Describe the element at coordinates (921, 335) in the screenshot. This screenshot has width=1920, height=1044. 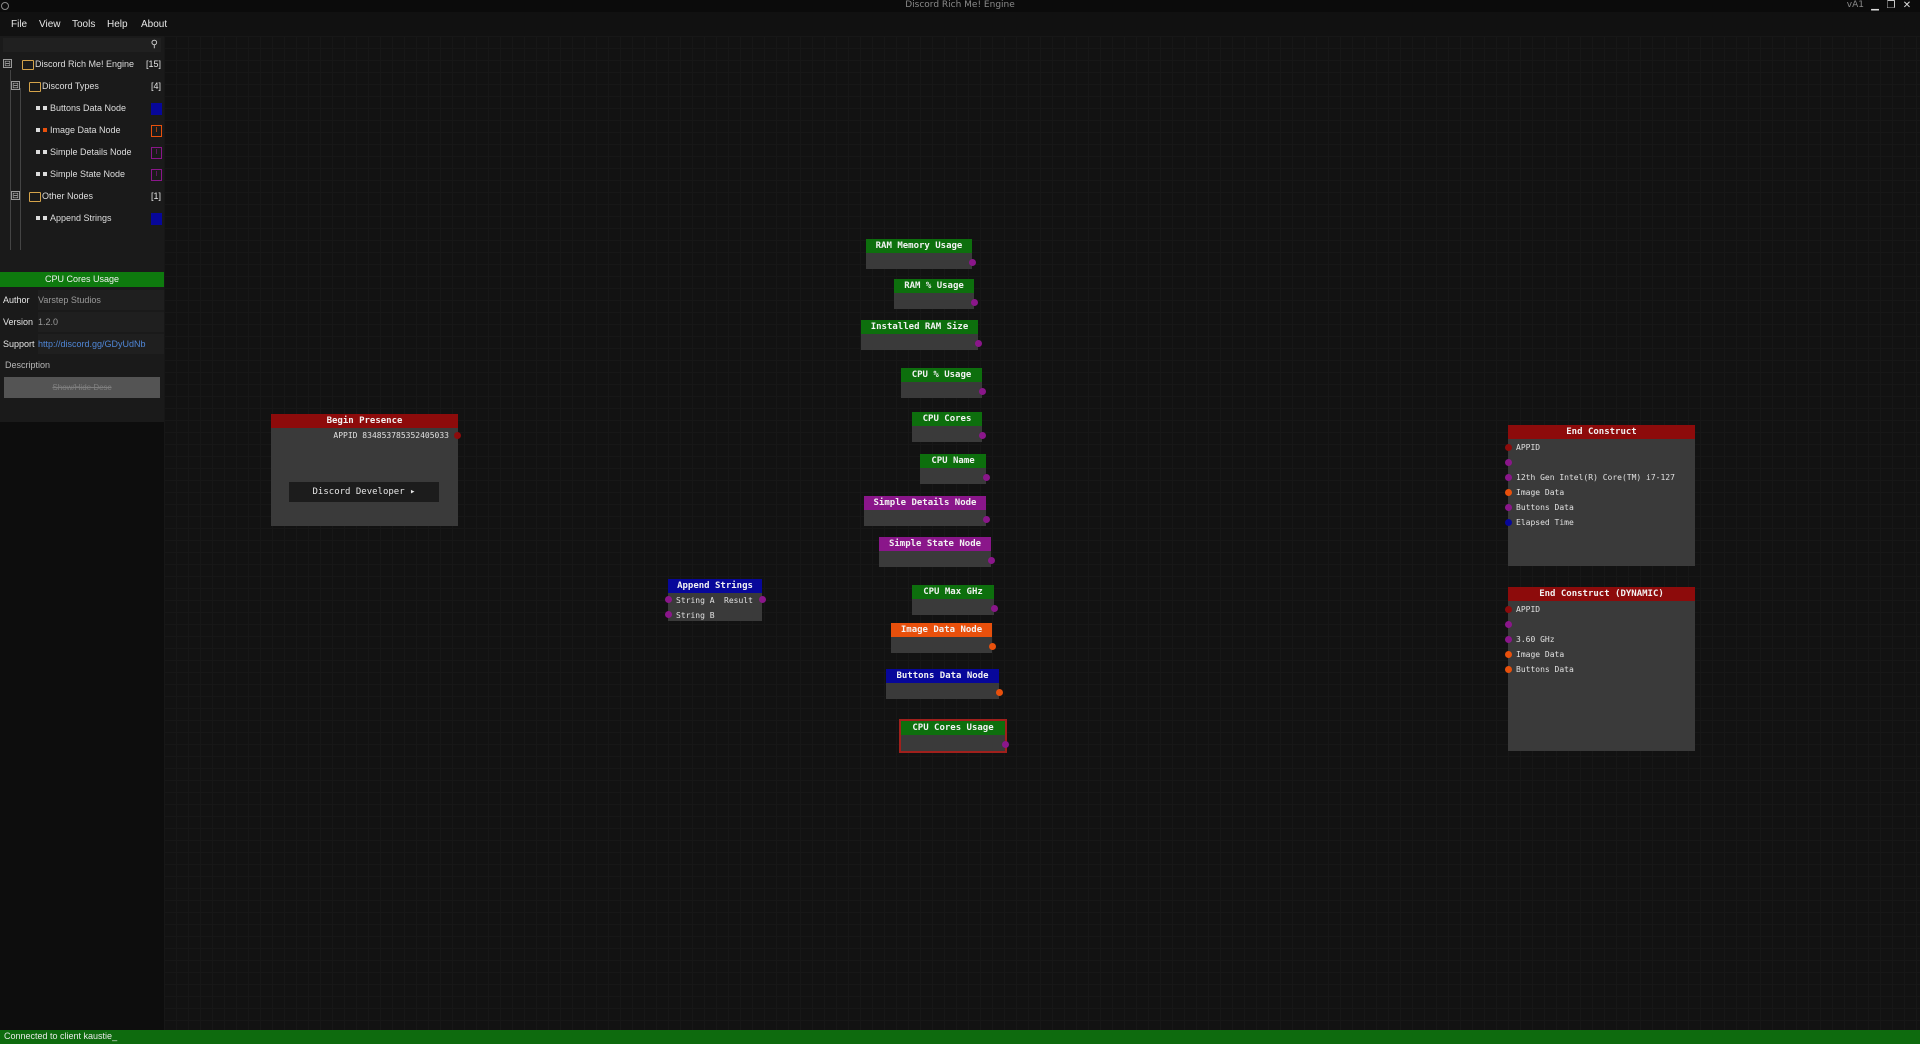
I see `installed-ram-size-node: Installed RAM Size` at that location.